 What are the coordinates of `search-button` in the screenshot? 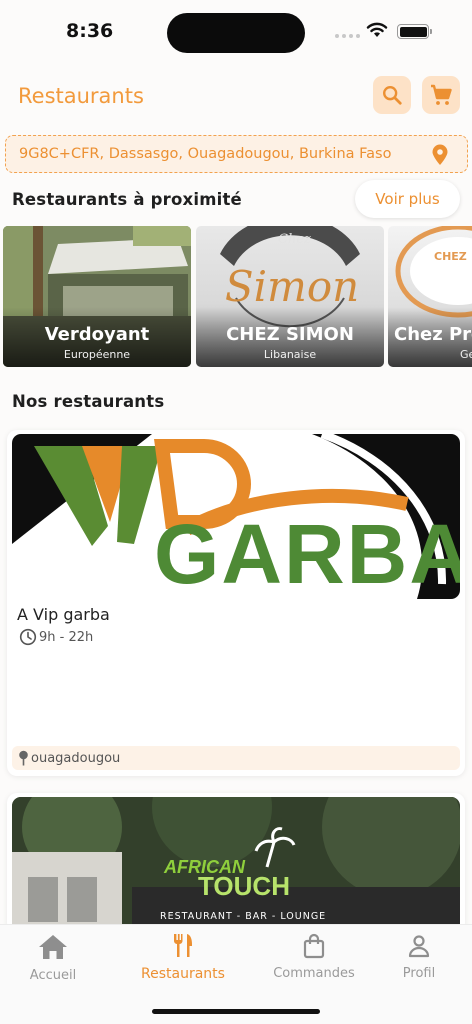 It's located at (392, 95).